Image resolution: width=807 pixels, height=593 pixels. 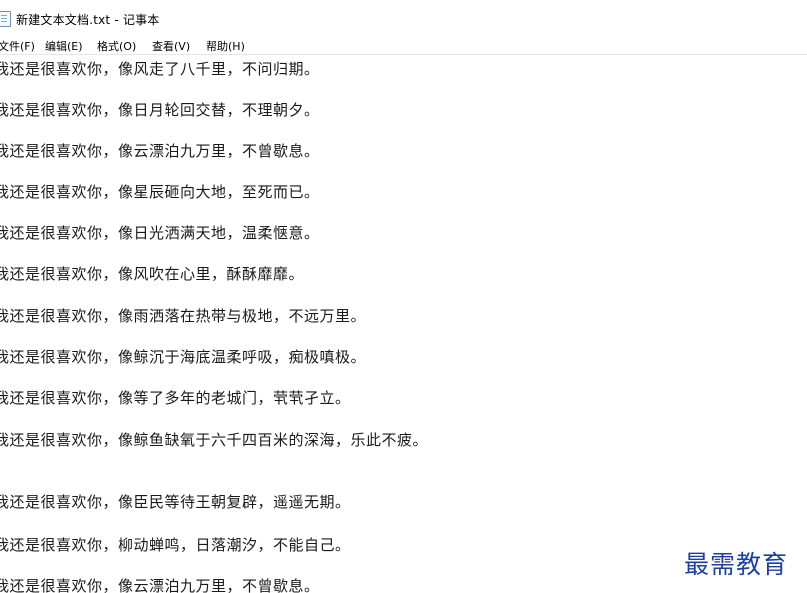 What do you see at coordinates (403, 18) in the screenshot?
I see `title-bar: 新建文本文档.txt - 记事本` at bounding box center [403, 18].